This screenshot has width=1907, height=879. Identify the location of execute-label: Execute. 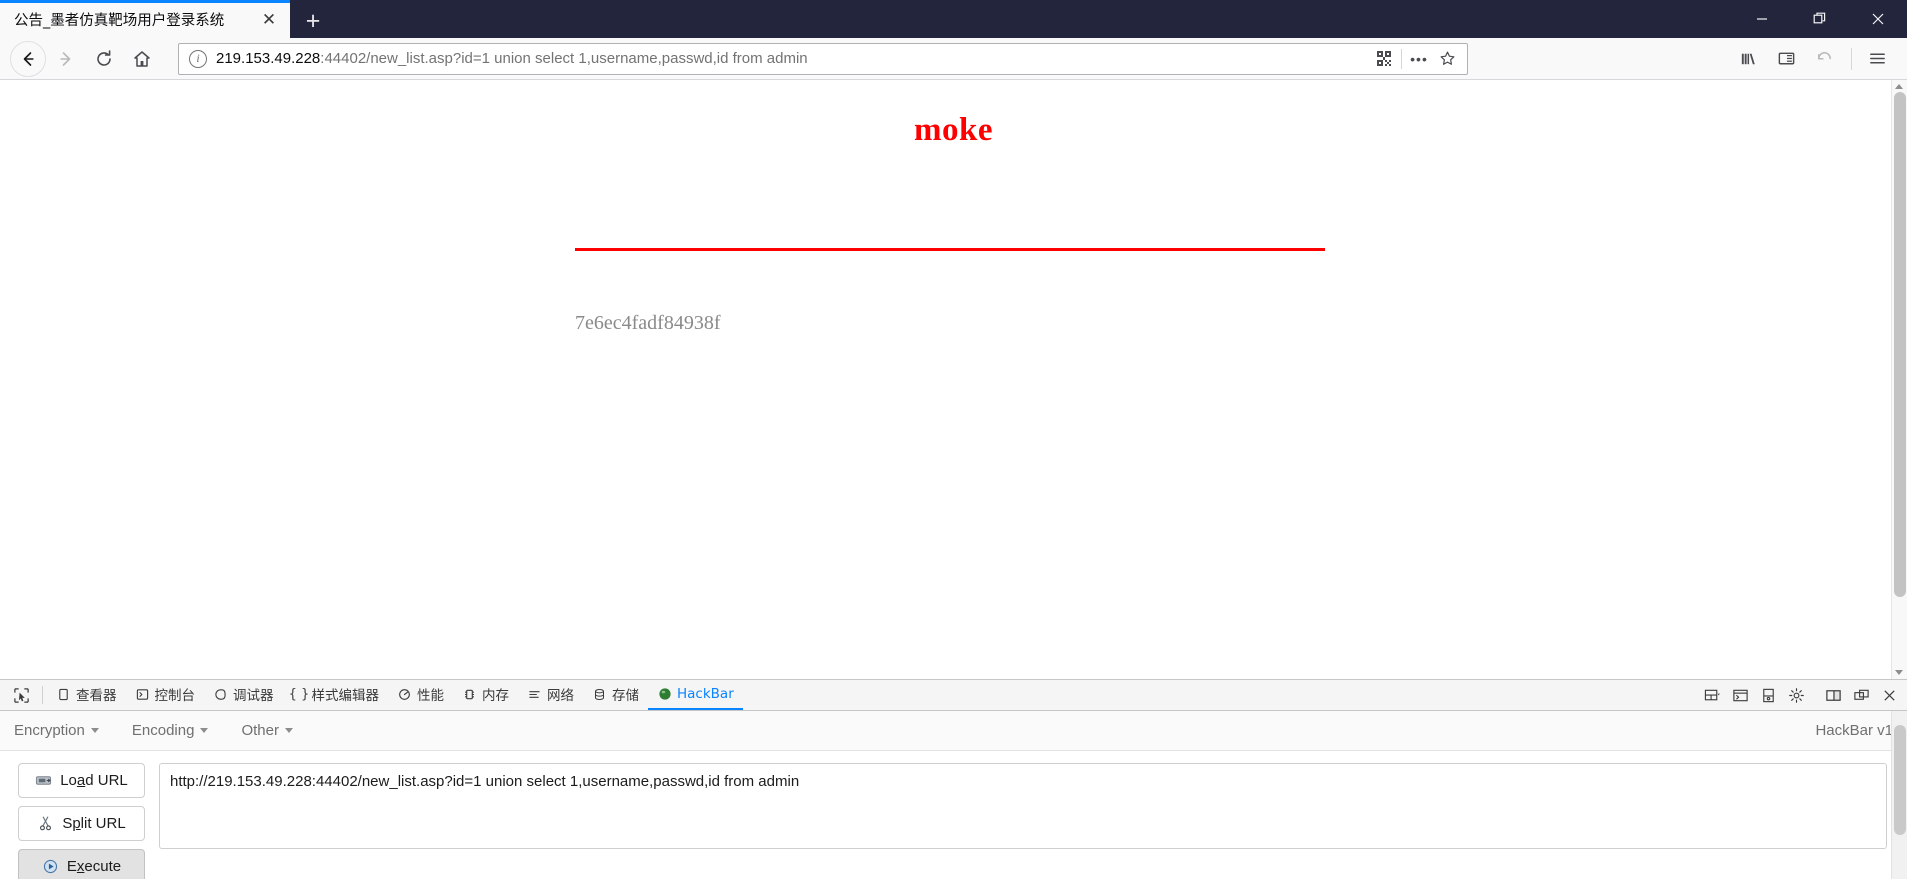
(94, 866).